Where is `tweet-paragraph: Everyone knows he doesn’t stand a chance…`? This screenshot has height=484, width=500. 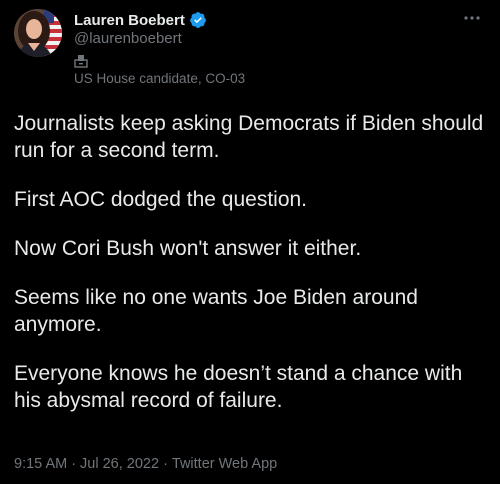
tweet-paragraph: Everyone knows he doesn’t stand a chance… is located at coordinates (238, 387).